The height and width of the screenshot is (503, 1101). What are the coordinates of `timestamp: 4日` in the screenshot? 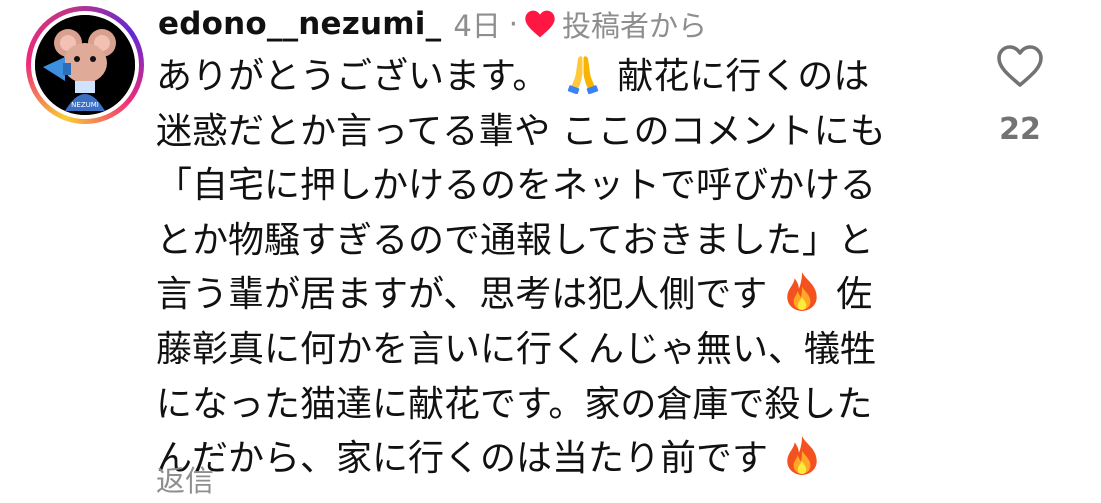 It's located at (477, 26).